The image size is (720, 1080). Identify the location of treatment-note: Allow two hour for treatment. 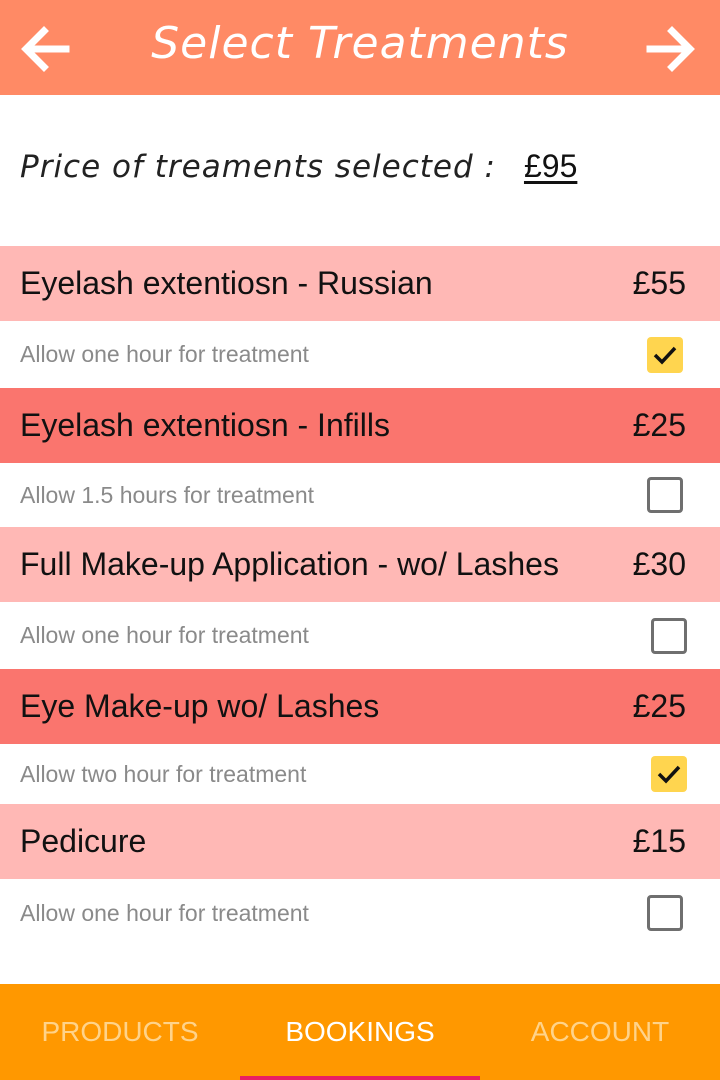
(163, 773).